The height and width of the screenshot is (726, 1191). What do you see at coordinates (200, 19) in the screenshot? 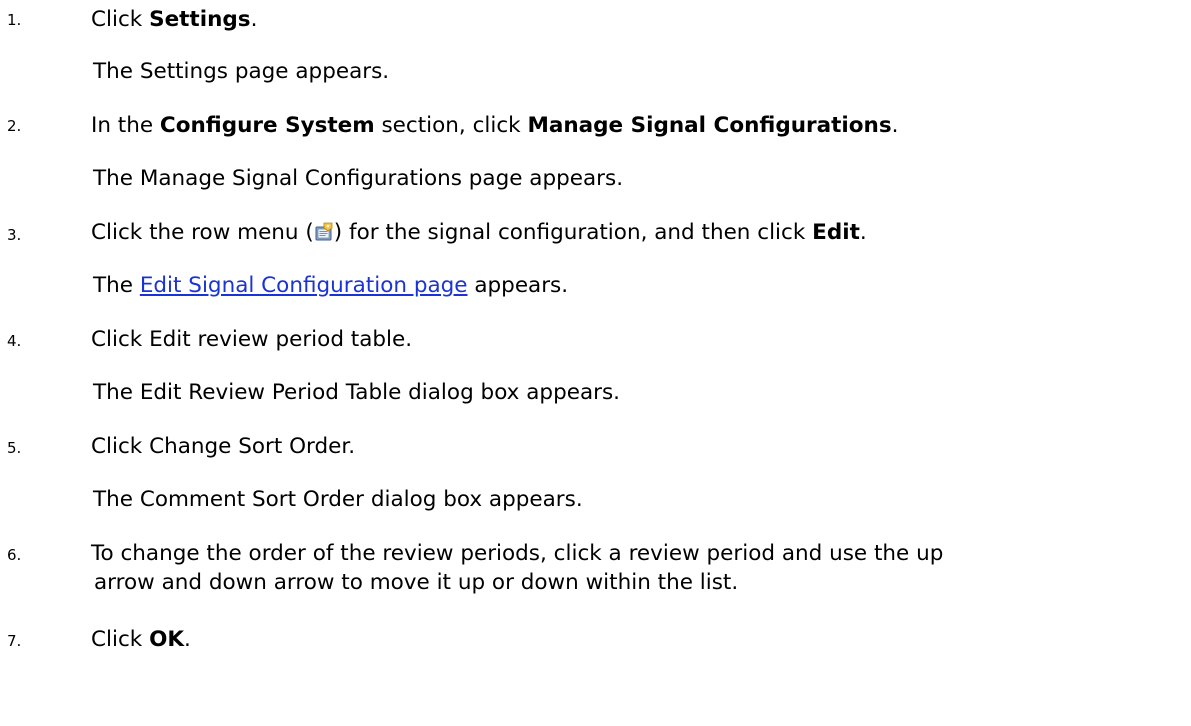
I see `ui-term: Settings` at bounding box center [200, 19].